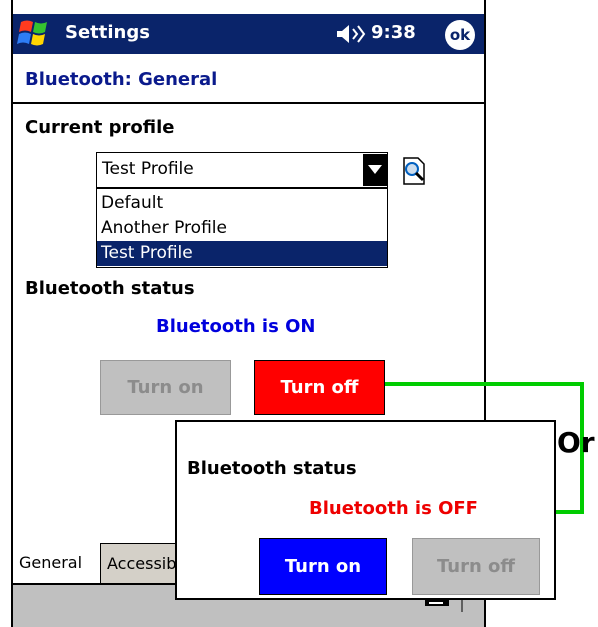 The height and width of the screenshot is (627, 598). I want to click on or-label: Or, so click(576, 442).